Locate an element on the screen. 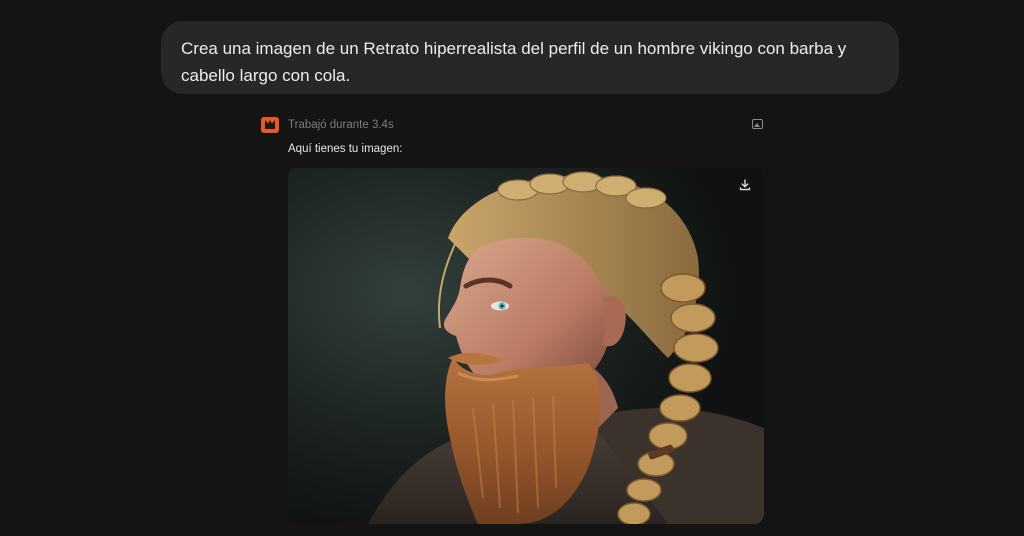 The image size is (1024, 536). download-button is located at coordinates (745, 185).